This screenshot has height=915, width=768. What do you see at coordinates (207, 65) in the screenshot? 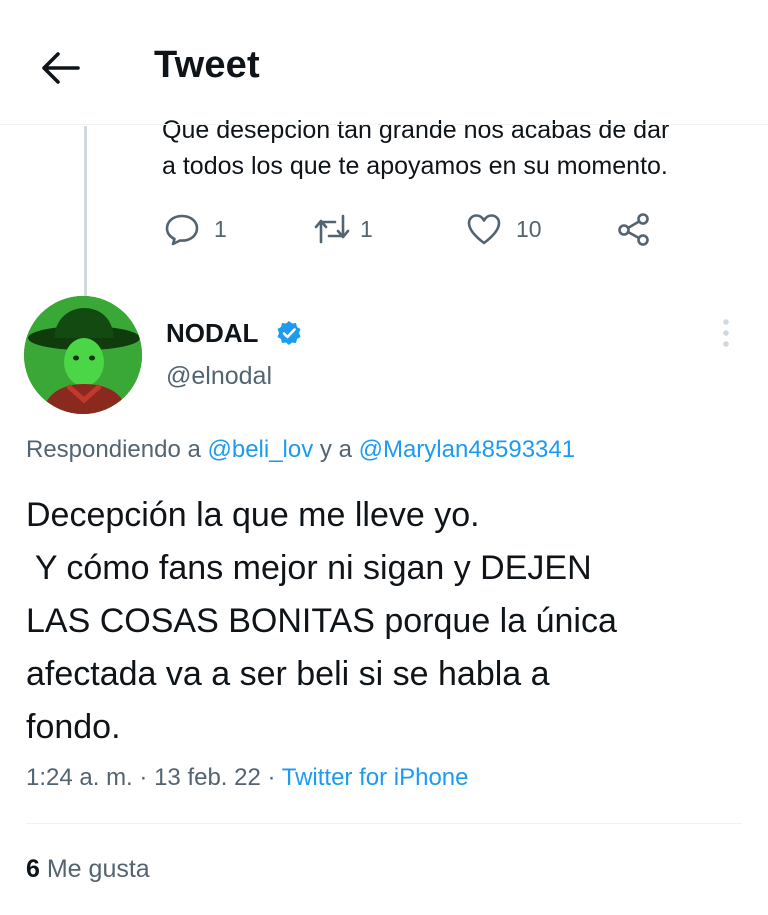
I see `page-title: Tweet` at bounding box center [207, 65].